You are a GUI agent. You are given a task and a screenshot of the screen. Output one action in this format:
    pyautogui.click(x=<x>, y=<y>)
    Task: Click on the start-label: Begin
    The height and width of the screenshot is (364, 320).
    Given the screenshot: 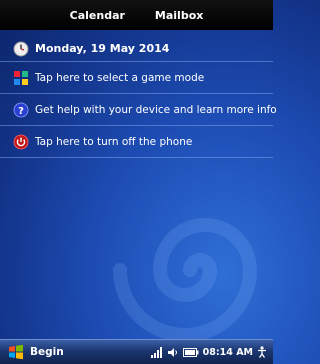 What is the action you would take?
    pyautogui.click(x=47, y=352)
    